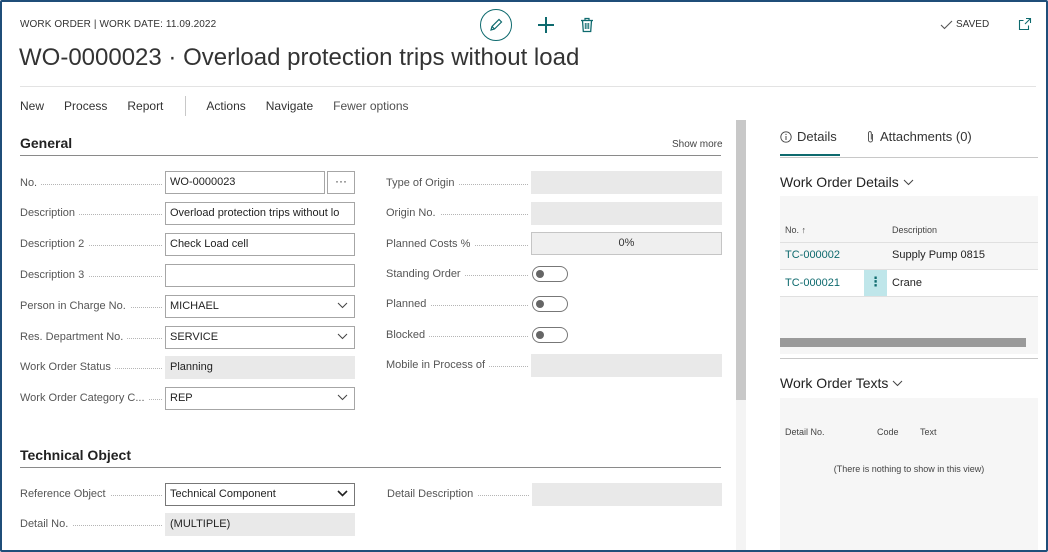 The image size is (1048, 552). What do you see at coordinates (93, 494) in the screenshot?
I see `reference-object-label: Reference Object` at bounding box center [93, 494].